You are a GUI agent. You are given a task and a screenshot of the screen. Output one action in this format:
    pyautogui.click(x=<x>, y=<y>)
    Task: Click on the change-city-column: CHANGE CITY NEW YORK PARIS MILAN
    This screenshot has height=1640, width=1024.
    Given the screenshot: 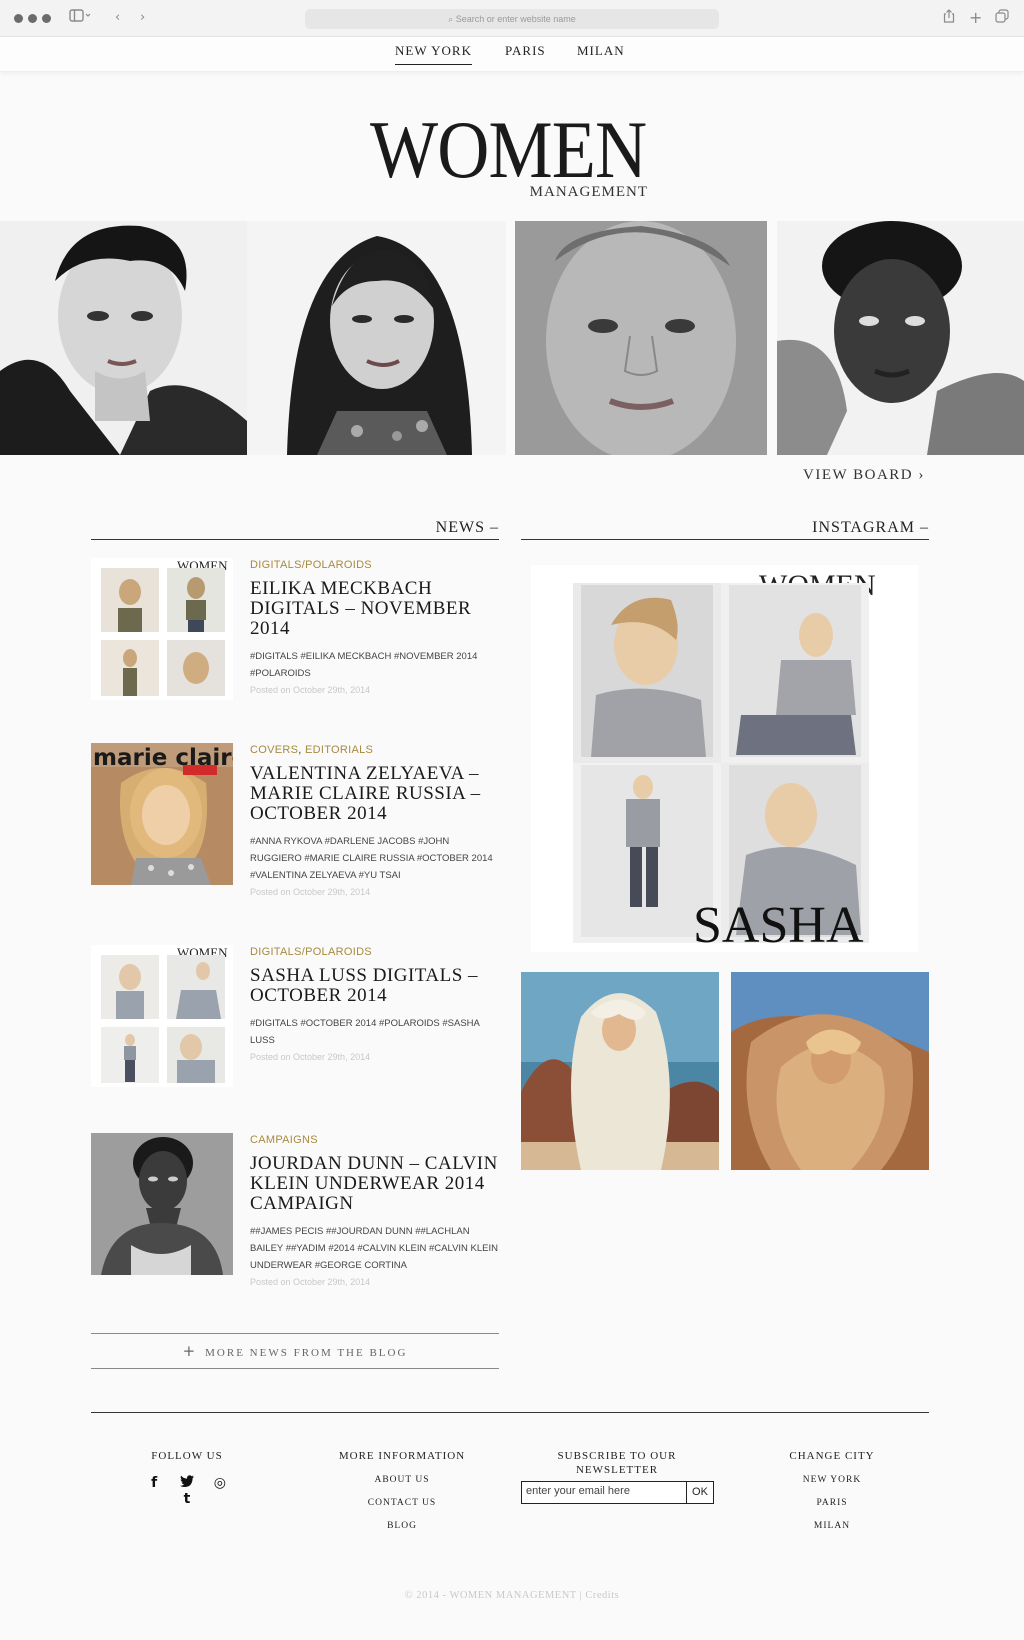 What is the action you would take?
    pyautogui.click(x=832, y=1493)
    